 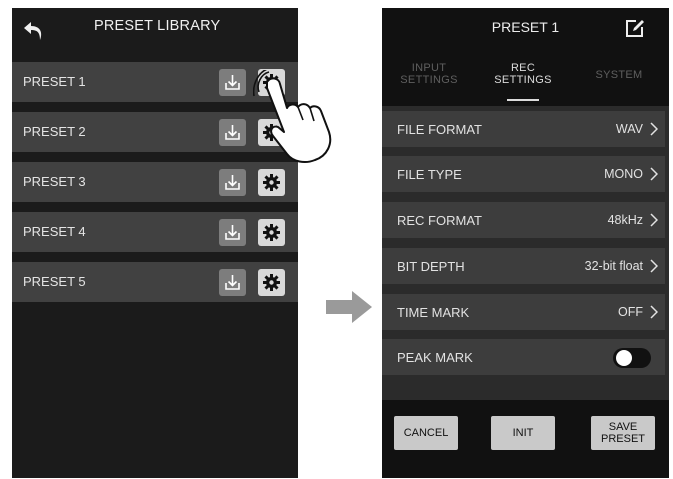 I want to click on setting-peak-mark: PEAK MARK, so click(x=523, y=357).